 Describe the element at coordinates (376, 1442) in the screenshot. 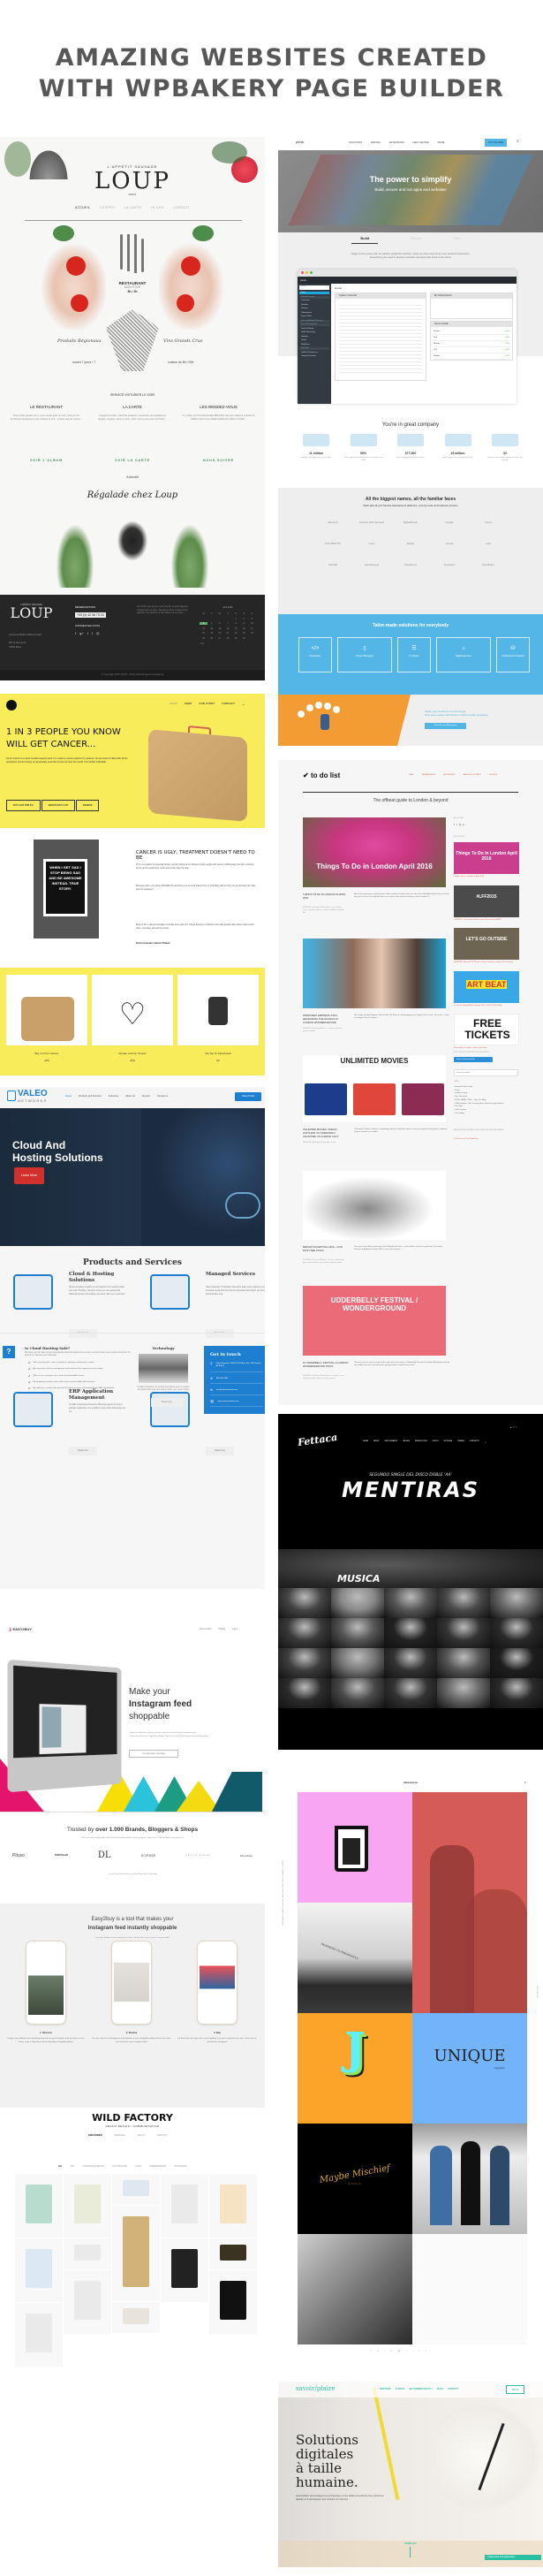

I see `fett-nav-item: MUSIC` at that location.